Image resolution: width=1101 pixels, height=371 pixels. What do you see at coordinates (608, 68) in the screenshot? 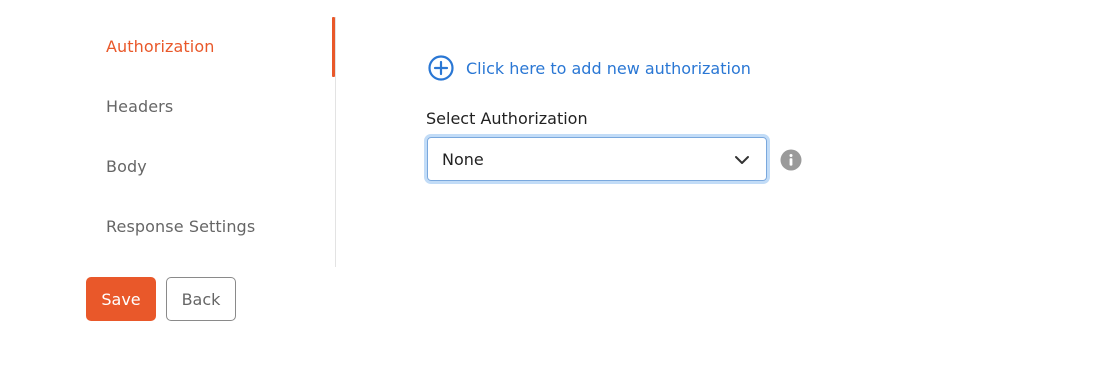
I see `add-authorization-label: Click here to add new authorization` at bounding box center [608, 68].